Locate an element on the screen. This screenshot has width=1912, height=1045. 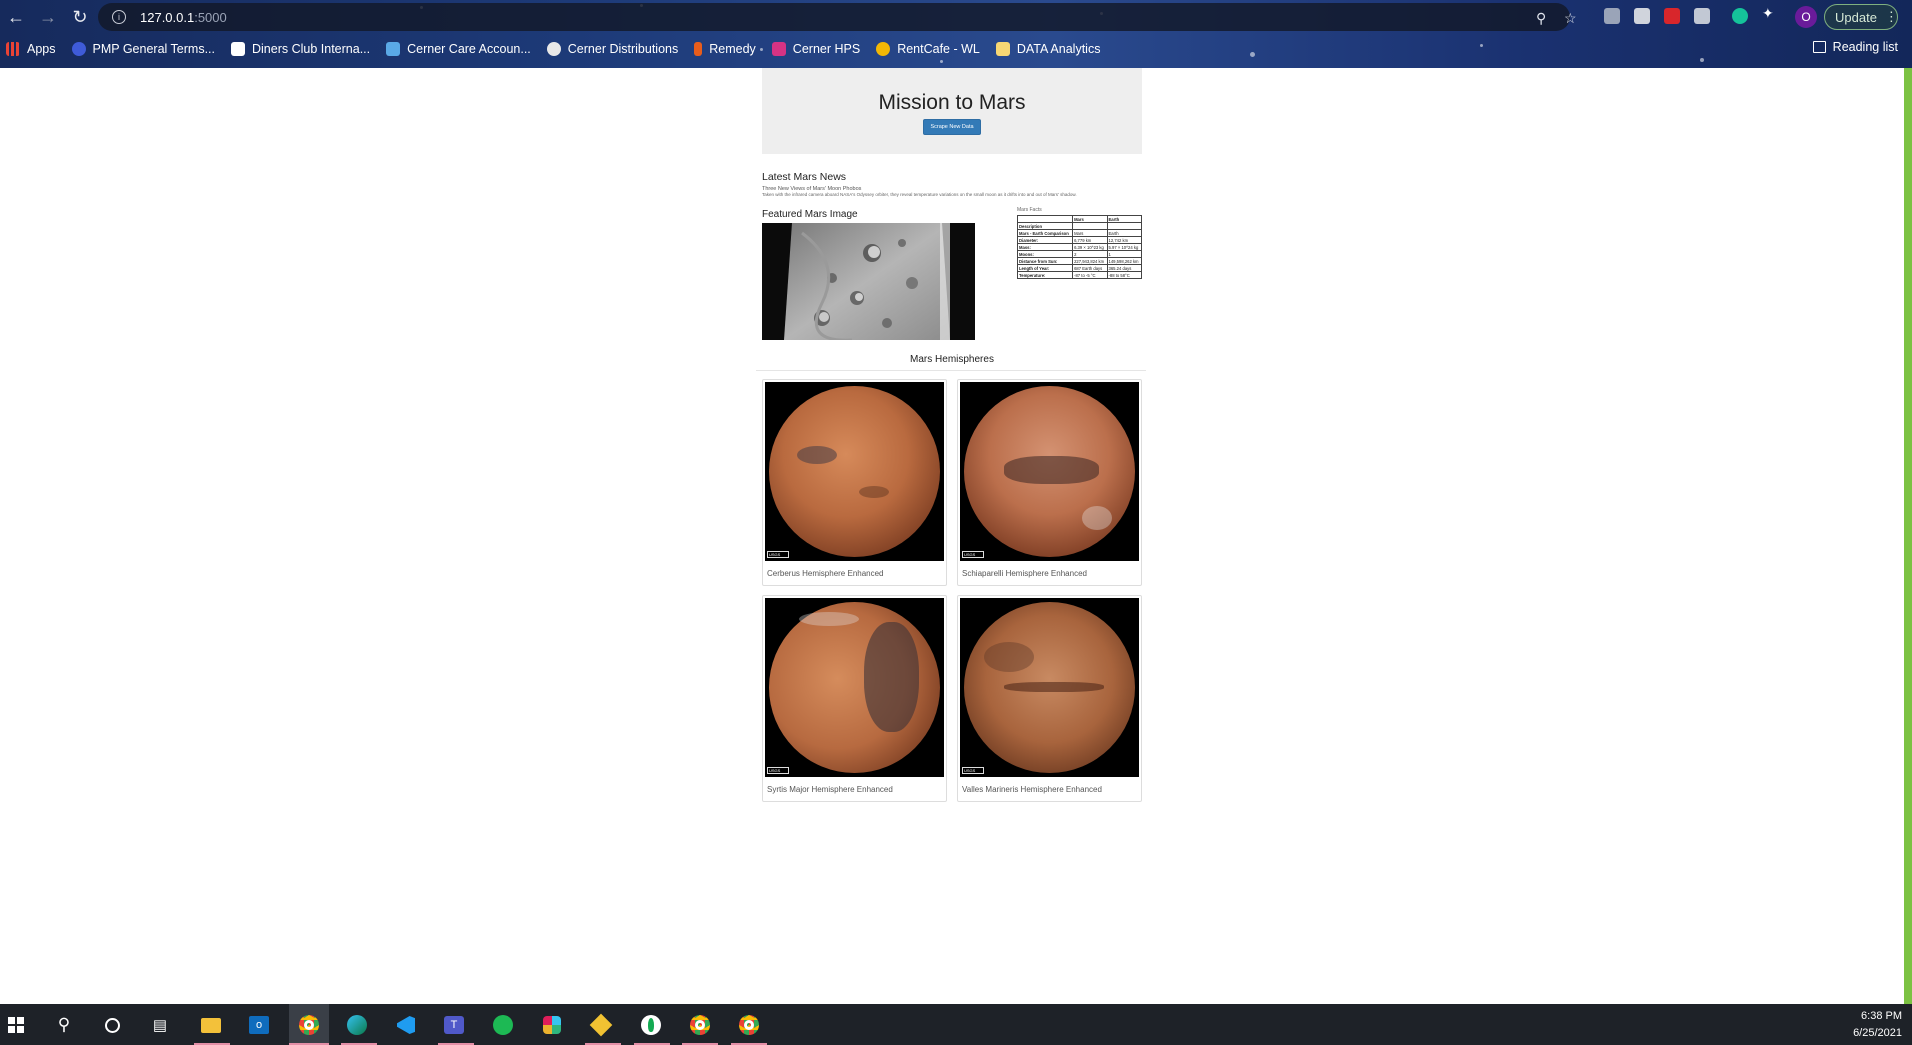
address-bar: i 127.0.0.1:5000 ⚲ ☆ is located at coordinates (837, 17).